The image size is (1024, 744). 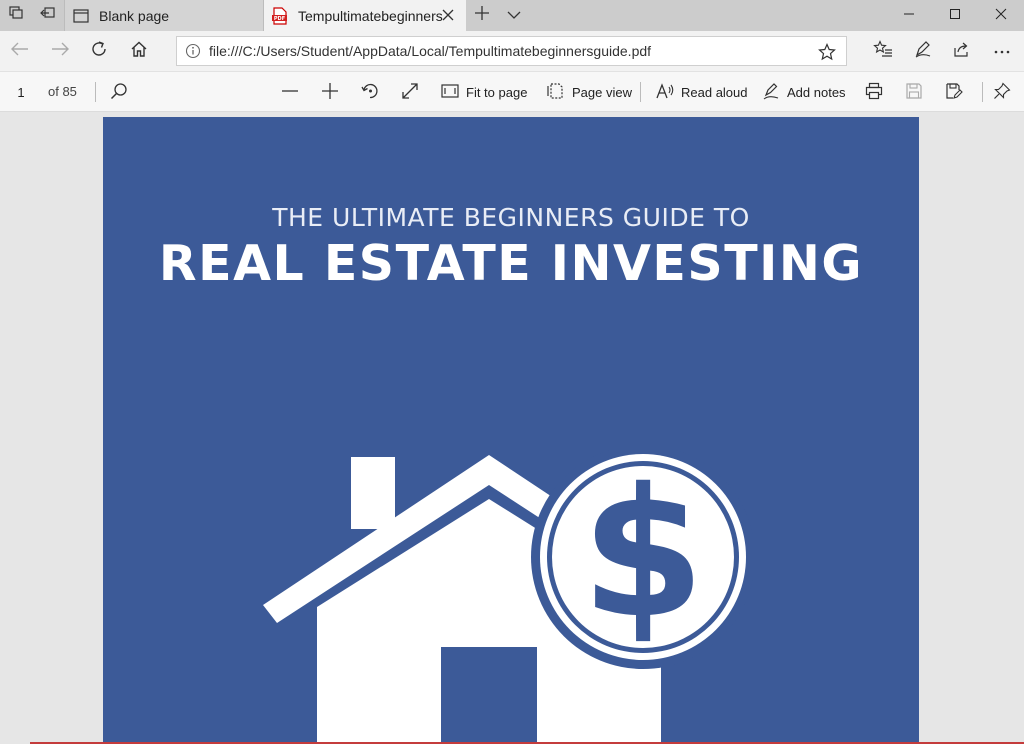 What do you see at coordinates (602, 92) in the screenshot?
I see `page-view-label: Page view` at bounding box center [602, 92].